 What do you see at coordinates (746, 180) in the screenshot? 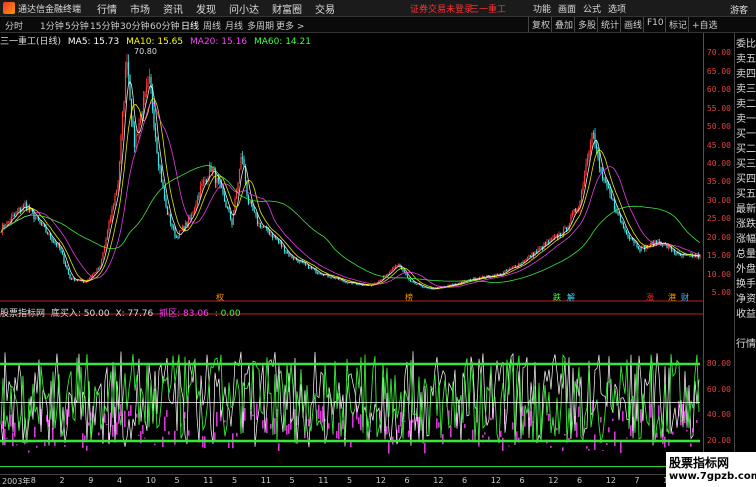
I see `side-panel-item: 买四` at bounding box center [746, 180].